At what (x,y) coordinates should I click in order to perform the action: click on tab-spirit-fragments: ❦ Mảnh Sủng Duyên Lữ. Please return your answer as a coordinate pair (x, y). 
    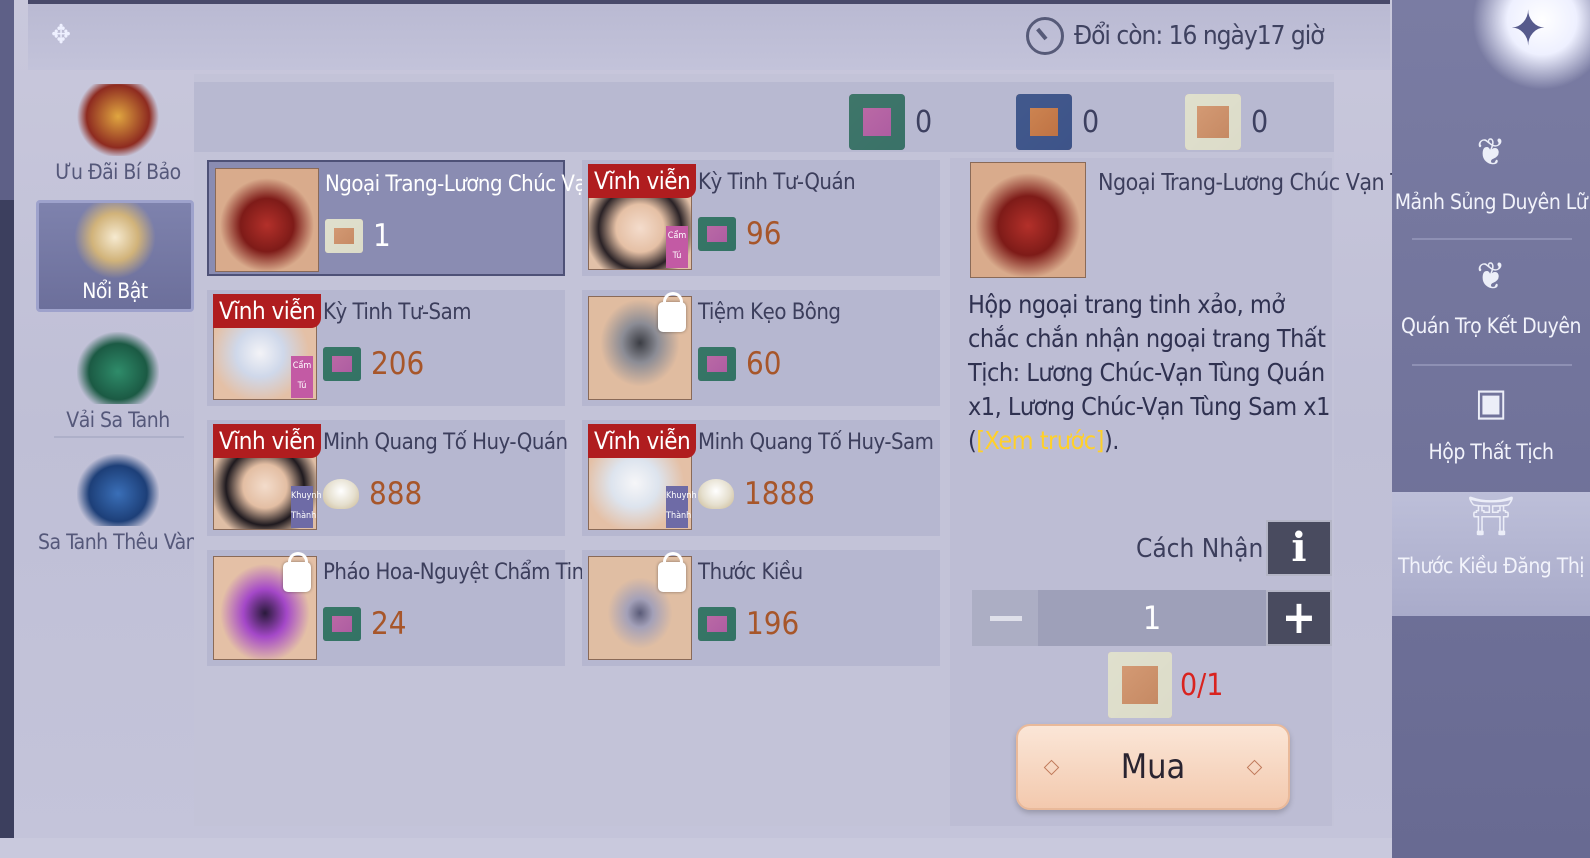
    Looking at the image, I should click on (1491, 190).